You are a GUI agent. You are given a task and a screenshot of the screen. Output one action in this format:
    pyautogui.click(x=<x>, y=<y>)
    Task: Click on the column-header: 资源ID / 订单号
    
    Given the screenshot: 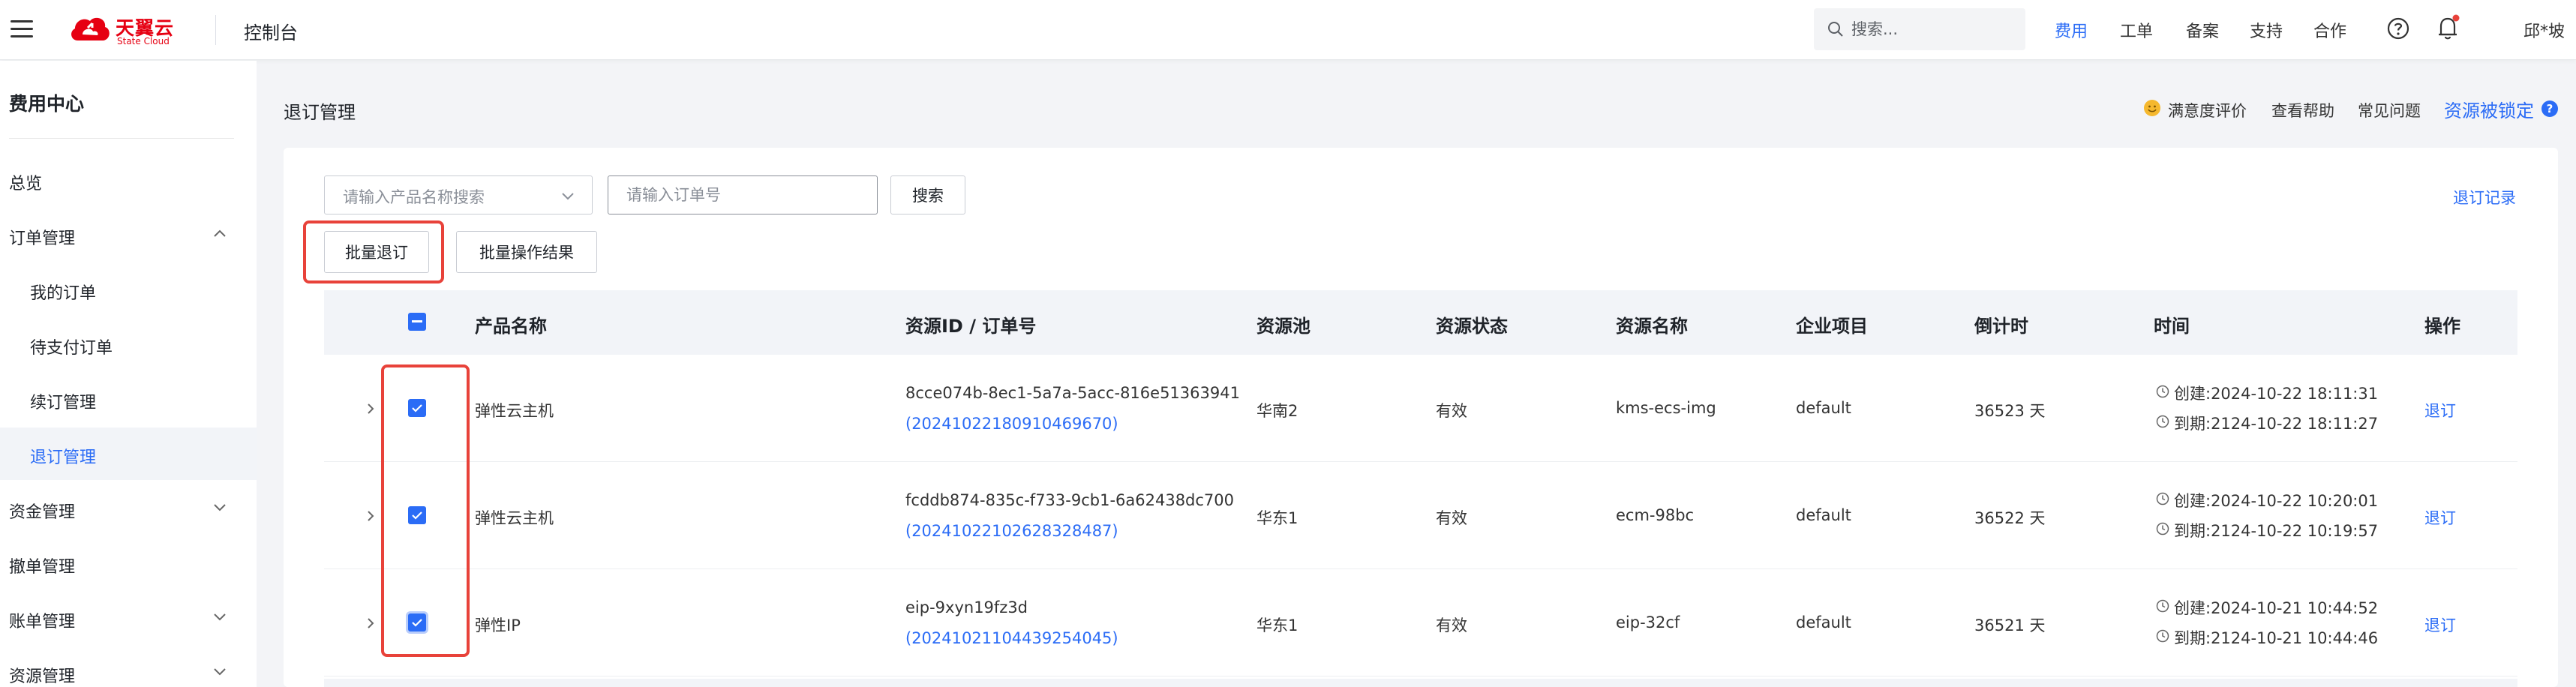 What is the action you would take?
    pyautogui.click(x=971, y=326)
    